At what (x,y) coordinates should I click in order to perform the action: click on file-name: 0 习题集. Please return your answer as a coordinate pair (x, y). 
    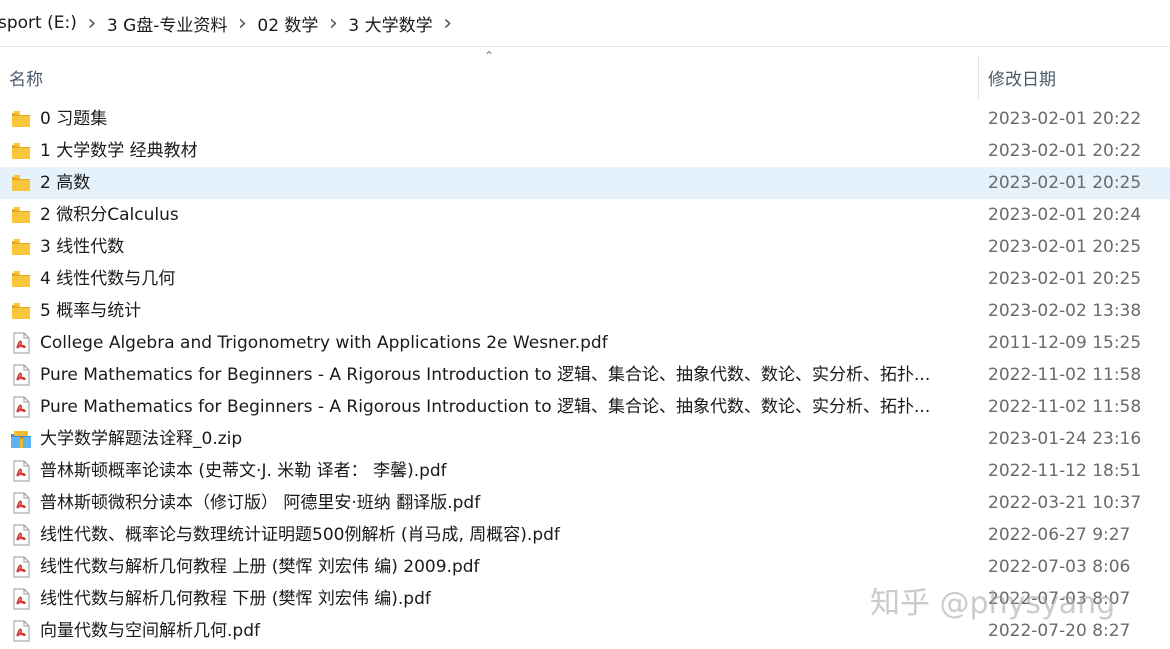
    Looking at the image, I should click on (502, 119).